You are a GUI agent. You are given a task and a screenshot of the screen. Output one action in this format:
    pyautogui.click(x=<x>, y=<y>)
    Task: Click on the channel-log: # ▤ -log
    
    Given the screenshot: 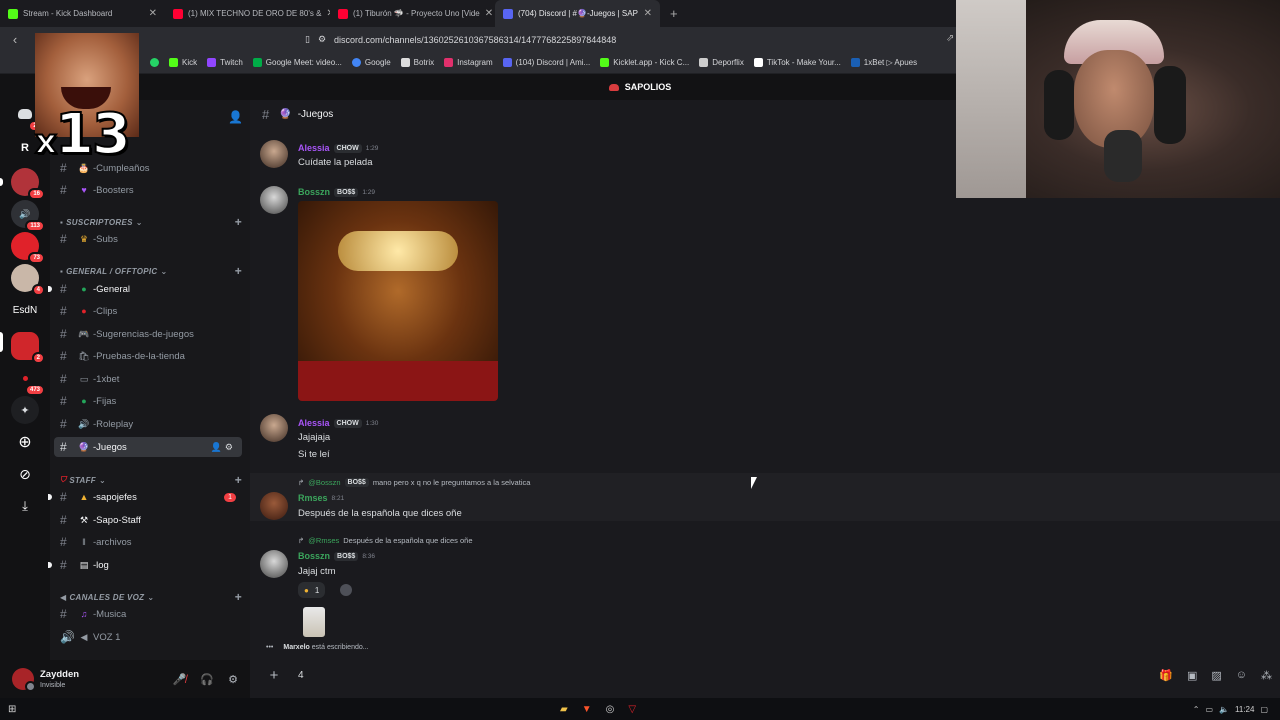 What is the action you would take?
    pyautogui.click(x=145, y=565)
    